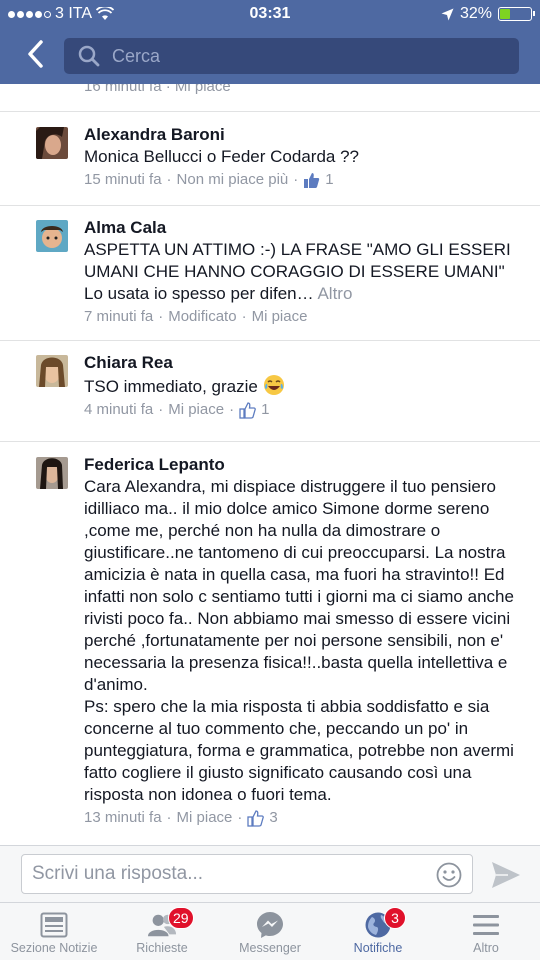 This screenshot has height=960, width=540. What do you see at coordinates (89, 56) in the screenshot?
I see `search-icon` at bounding box center [89, 56].